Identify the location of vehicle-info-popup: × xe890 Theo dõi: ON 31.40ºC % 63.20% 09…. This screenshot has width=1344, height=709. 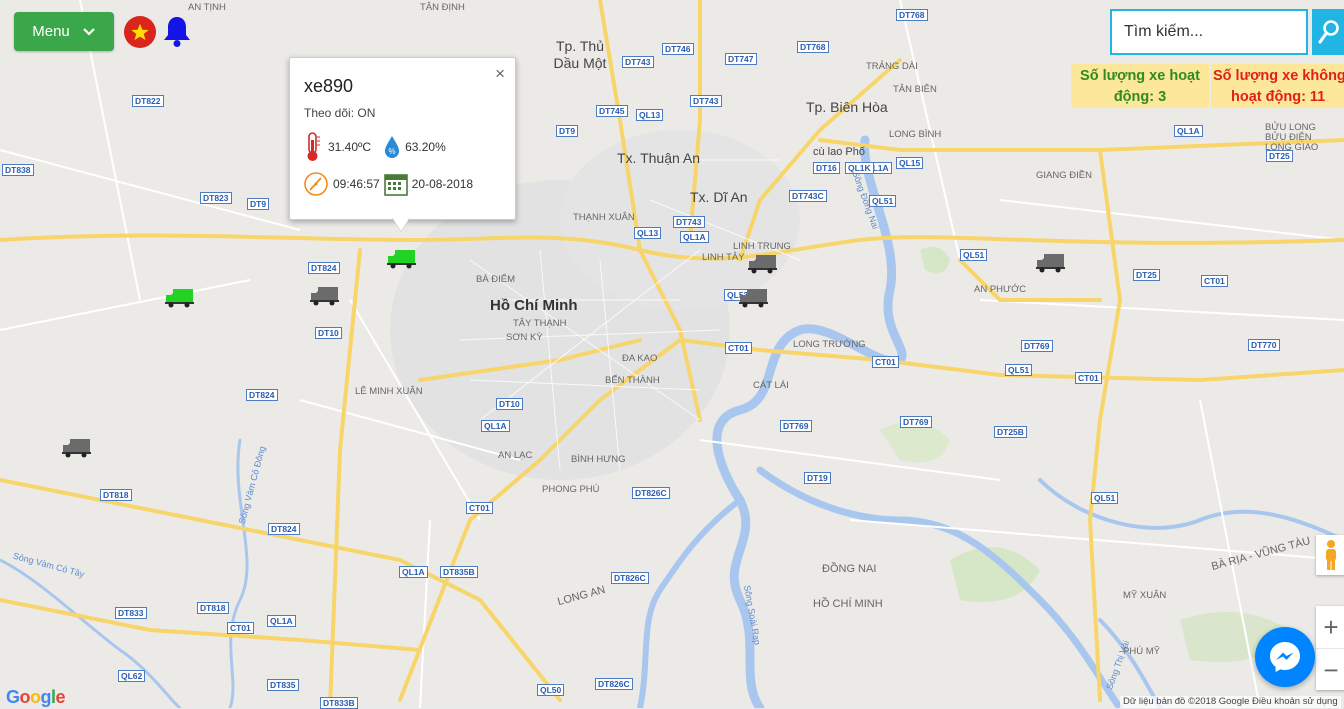
(402, 138).